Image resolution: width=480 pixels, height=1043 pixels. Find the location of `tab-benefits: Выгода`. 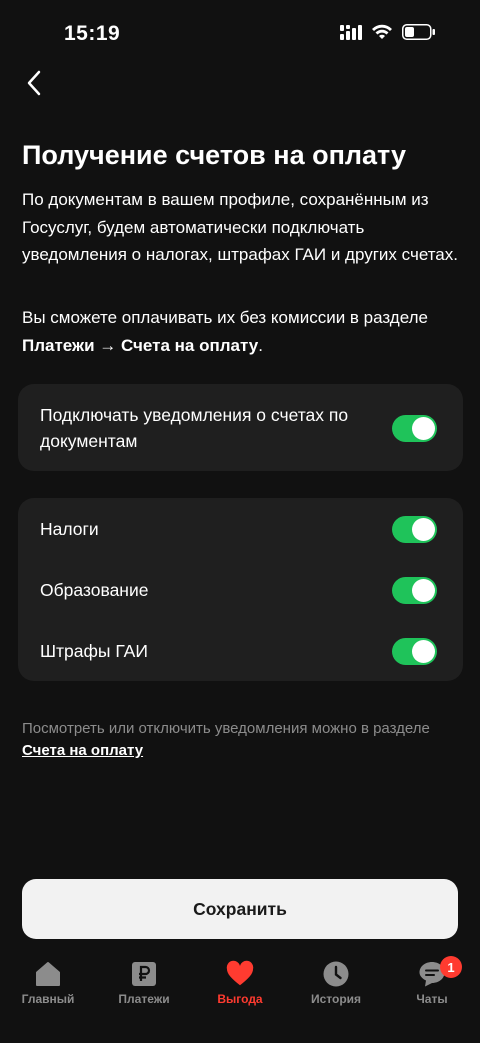

tab-benefits: Выгода is located at coordinates (240, 995).